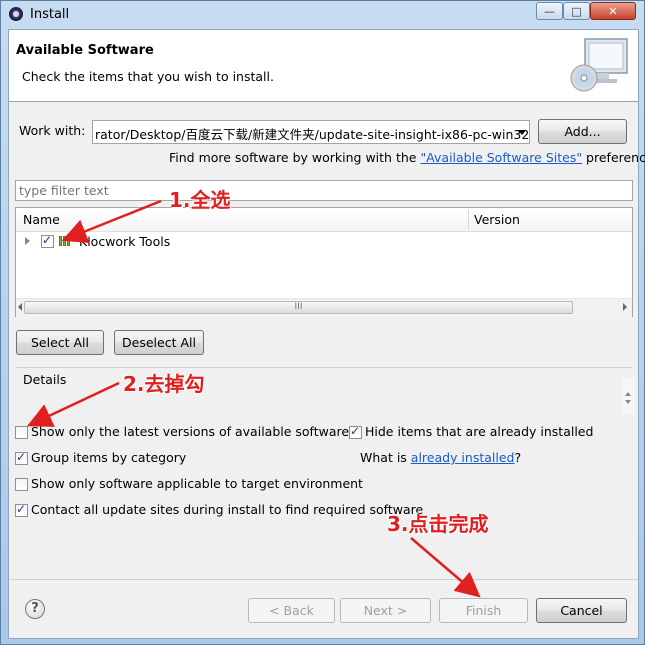 This screenshot has width=645, height=646. What do you see at coordinates (445, 567) in the screenshot?
I see `arrow-step3` at bounding box center [445, 567].